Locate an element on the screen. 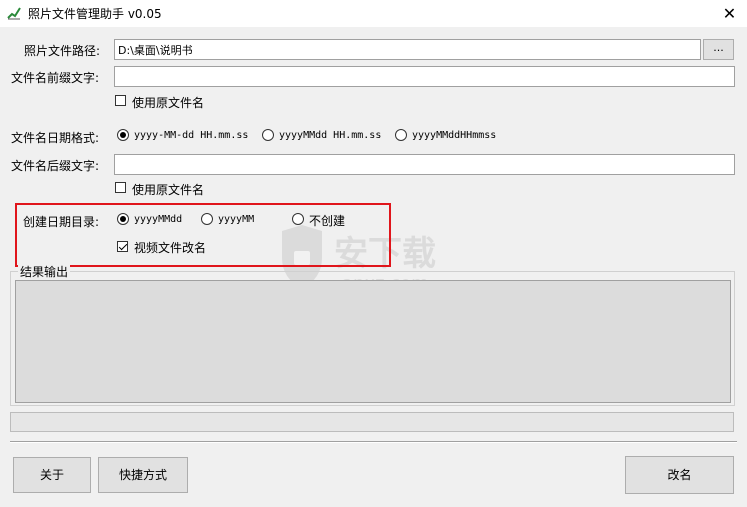 The height and width of the screenshot is (507, 747). close-button: ✕ is located at coordinates (729, 13).